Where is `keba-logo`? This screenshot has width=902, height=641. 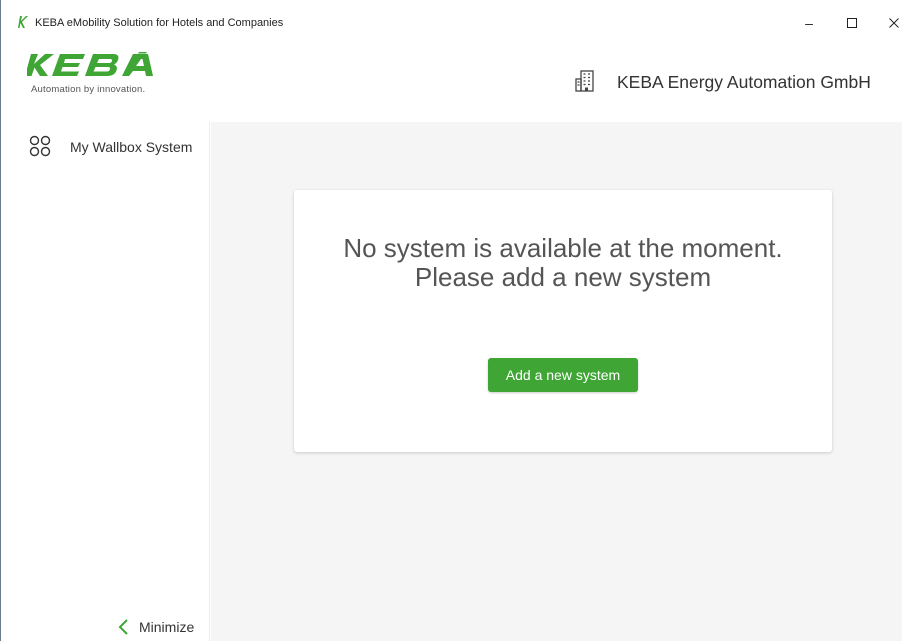
keba-logo is located at coordinates (90, 64).